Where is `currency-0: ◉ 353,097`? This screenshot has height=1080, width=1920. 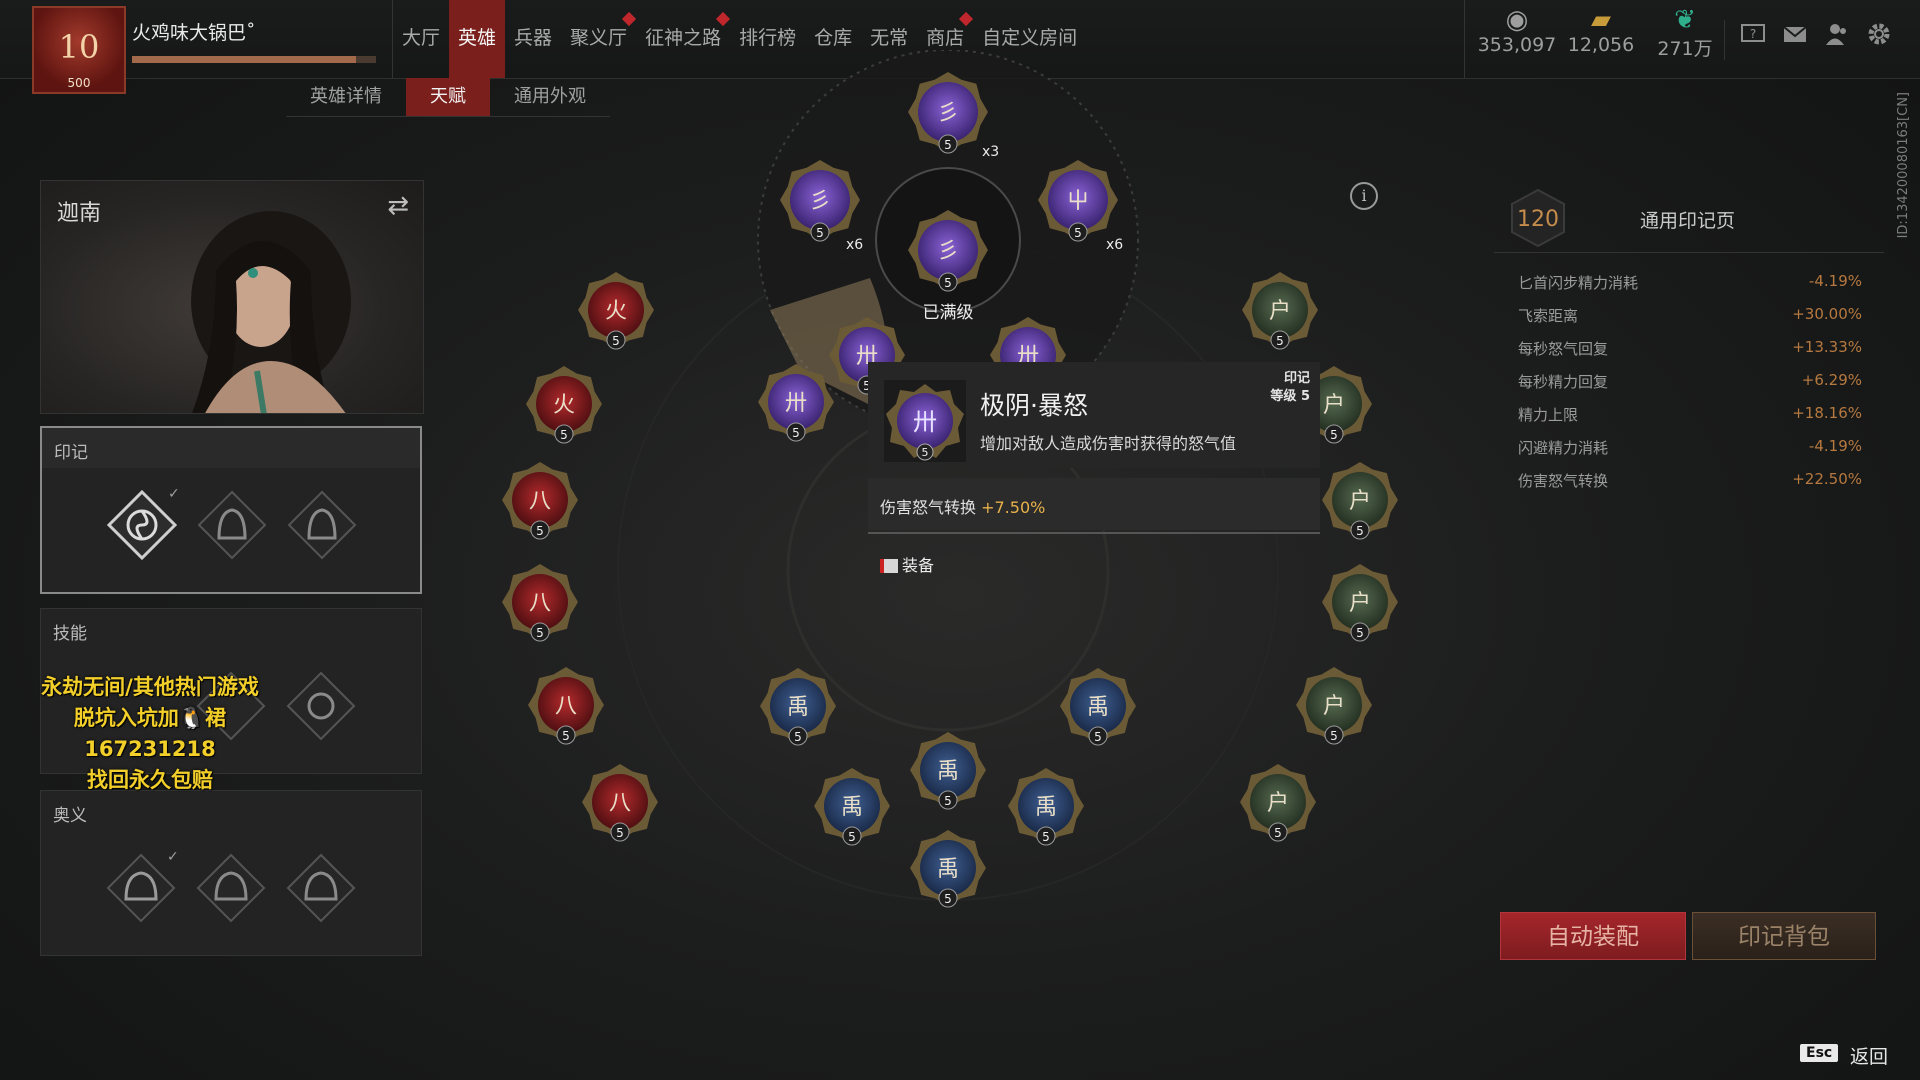 currency-0: ◉ 353,097 is located at coordinates (1517, 39).